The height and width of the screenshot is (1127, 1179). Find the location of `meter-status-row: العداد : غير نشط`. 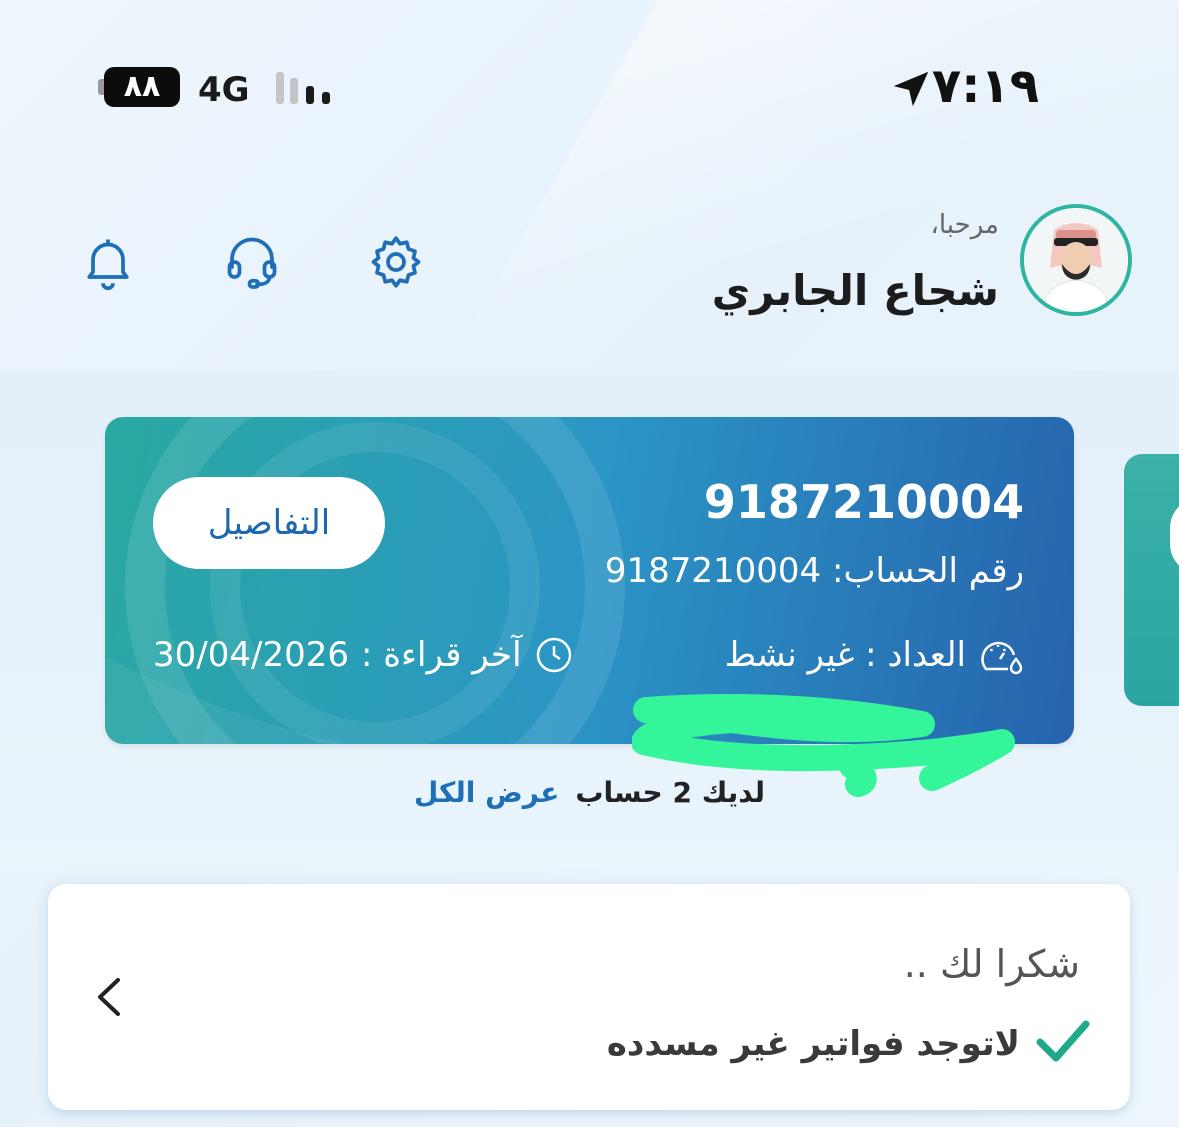

meter-status-row: العداد : غير نشط is located at coordinates (874, 655).